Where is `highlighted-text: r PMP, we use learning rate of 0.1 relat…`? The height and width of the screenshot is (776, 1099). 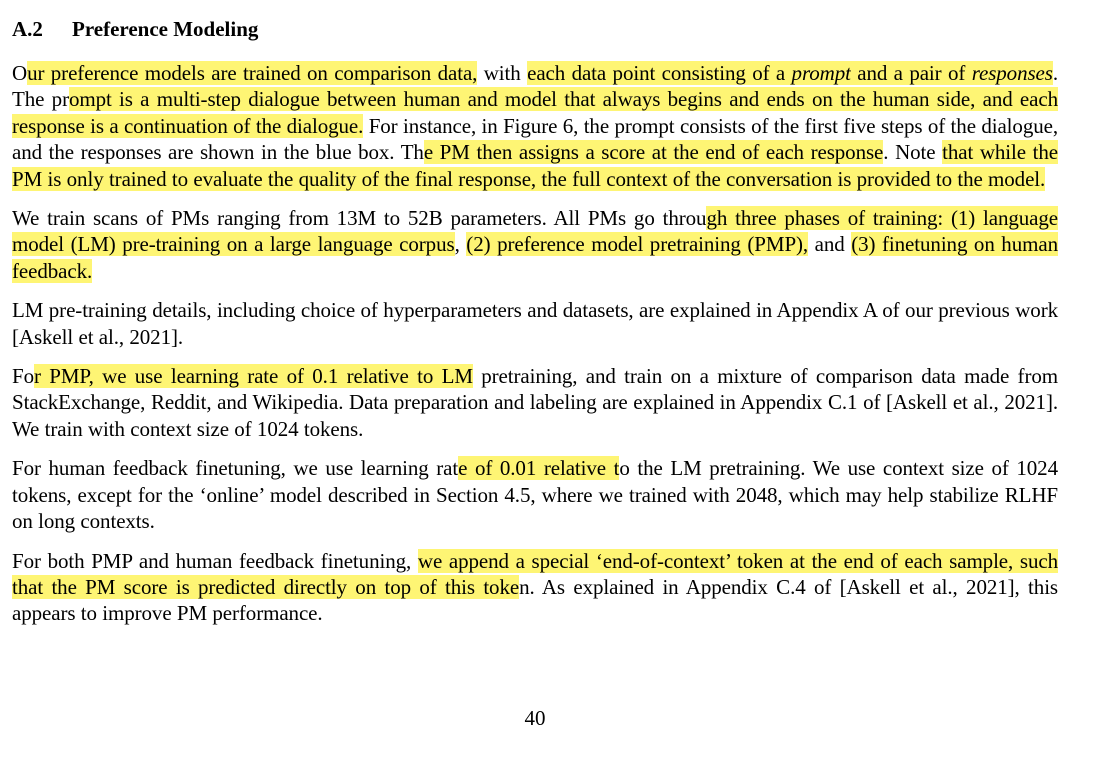
highlighted-text: r PMP, we use learning rate of 0.1 relat… is located at coordinates (253, 376).